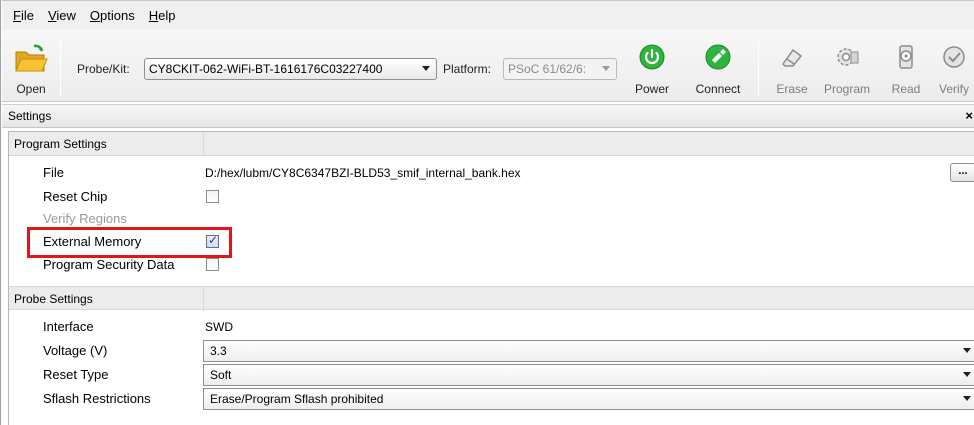 This screenshot has height=425, width=974. What do you see at coordinates (97, 398) in the screenshot?
I see `sflash-label: Sflash Restrictions` at bounding box center [97, 398].